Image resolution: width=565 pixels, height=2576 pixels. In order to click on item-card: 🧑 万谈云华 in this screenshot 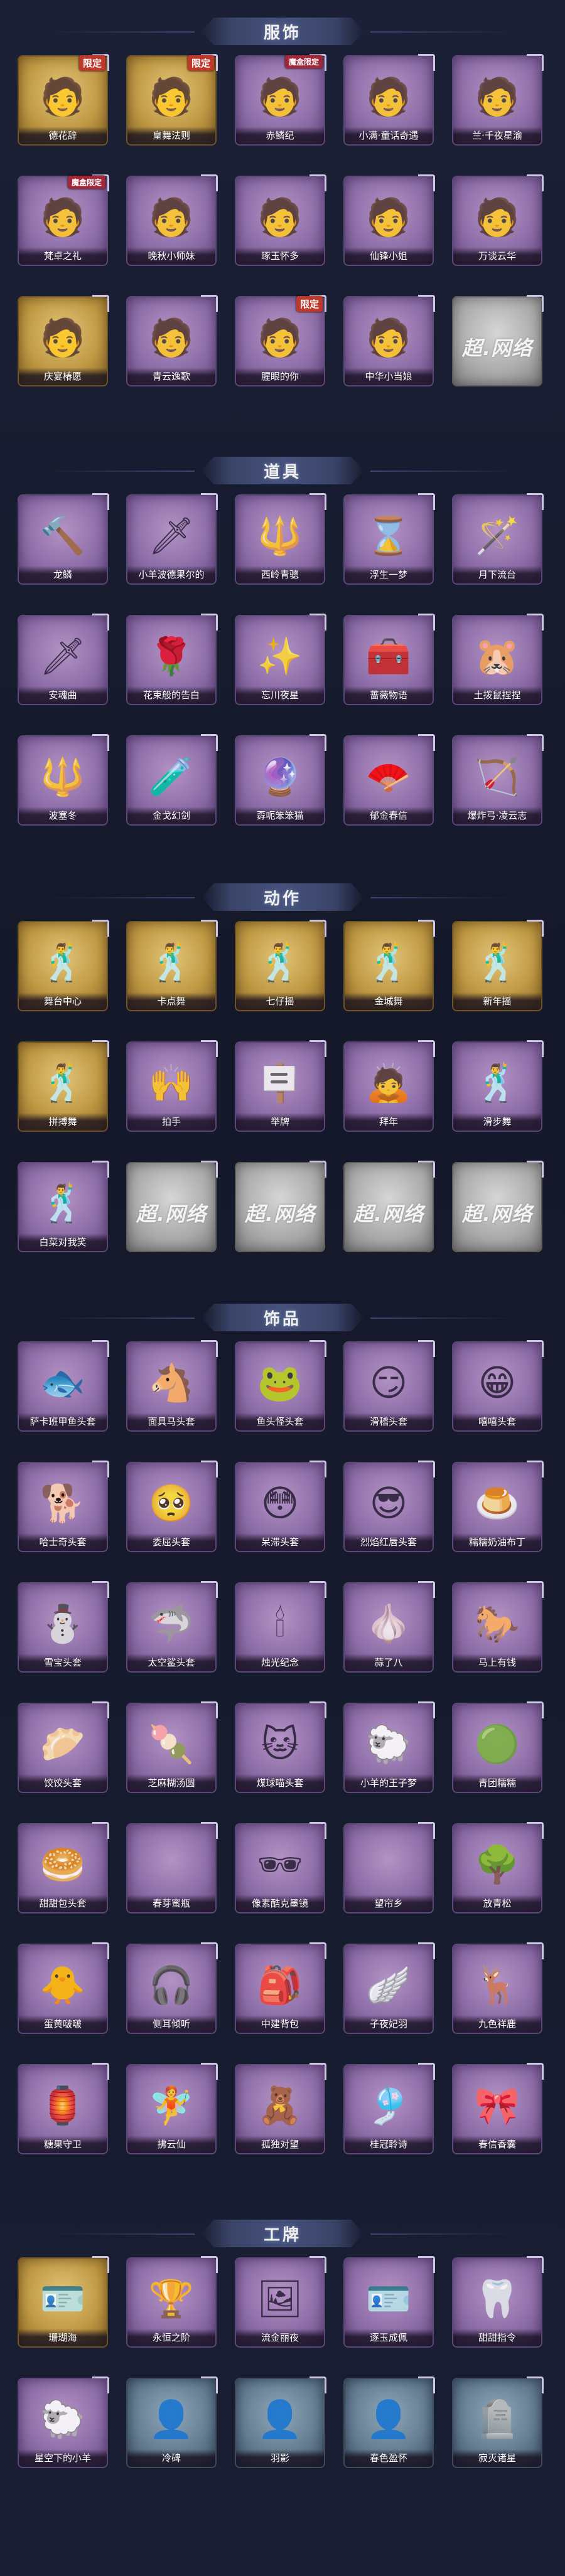, I will do `click(498, 219)`.